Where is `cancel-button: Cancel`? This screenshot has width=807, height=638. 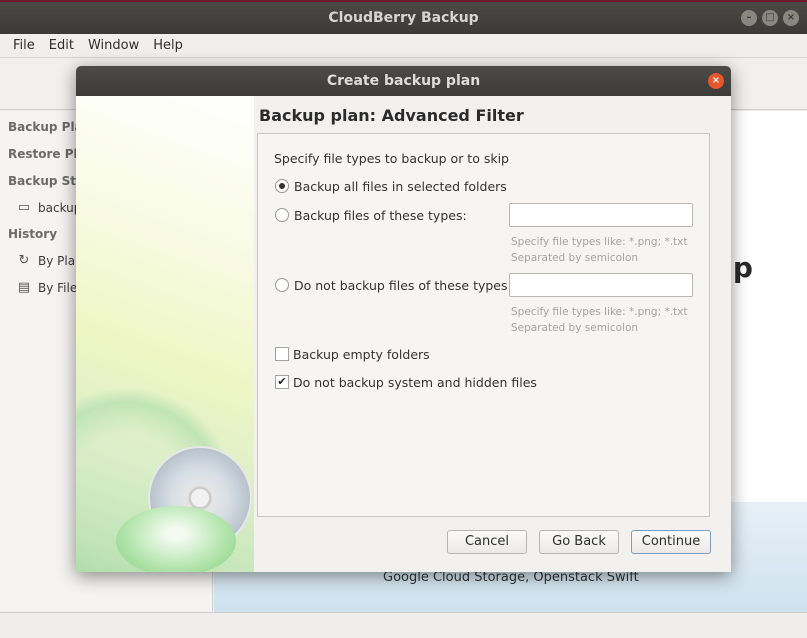
cancel-button: Cancel is located at coordinates (487, 542).